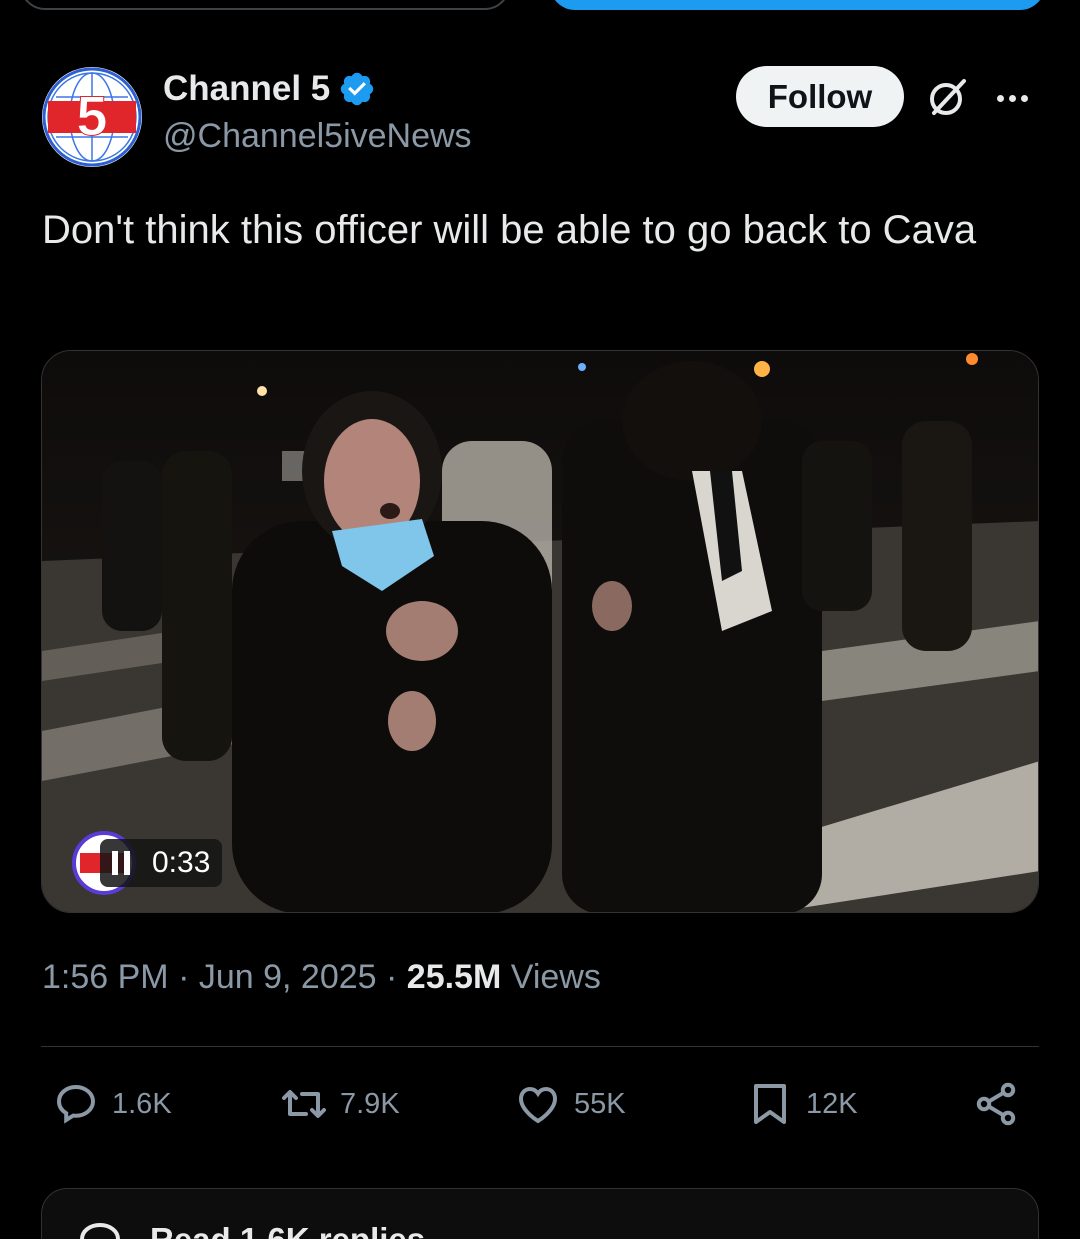 Image resolution: width=1080 pixels, height=1239 pixels. I want to click on like-button: 55K, so click(570, 1104).